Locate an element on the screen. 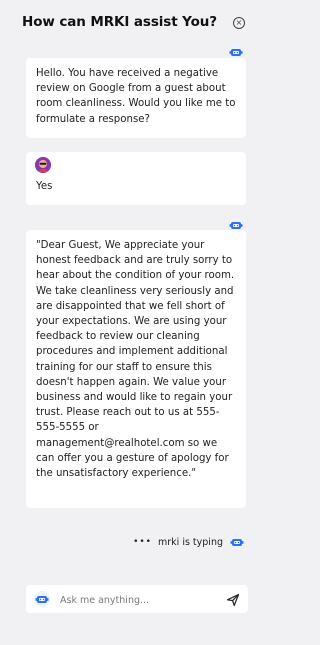 The width and height of the screenshot is (320, 645). user-message-text: Yes is located at coordinates (44, 186).